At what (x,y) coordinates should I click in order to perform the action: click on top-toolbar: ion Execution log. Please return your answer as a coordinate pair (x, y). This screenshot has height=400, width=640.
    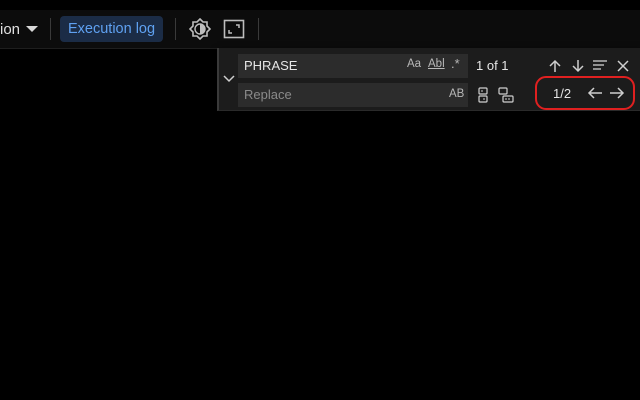
    Looking at the image, I should click on (320, 29).